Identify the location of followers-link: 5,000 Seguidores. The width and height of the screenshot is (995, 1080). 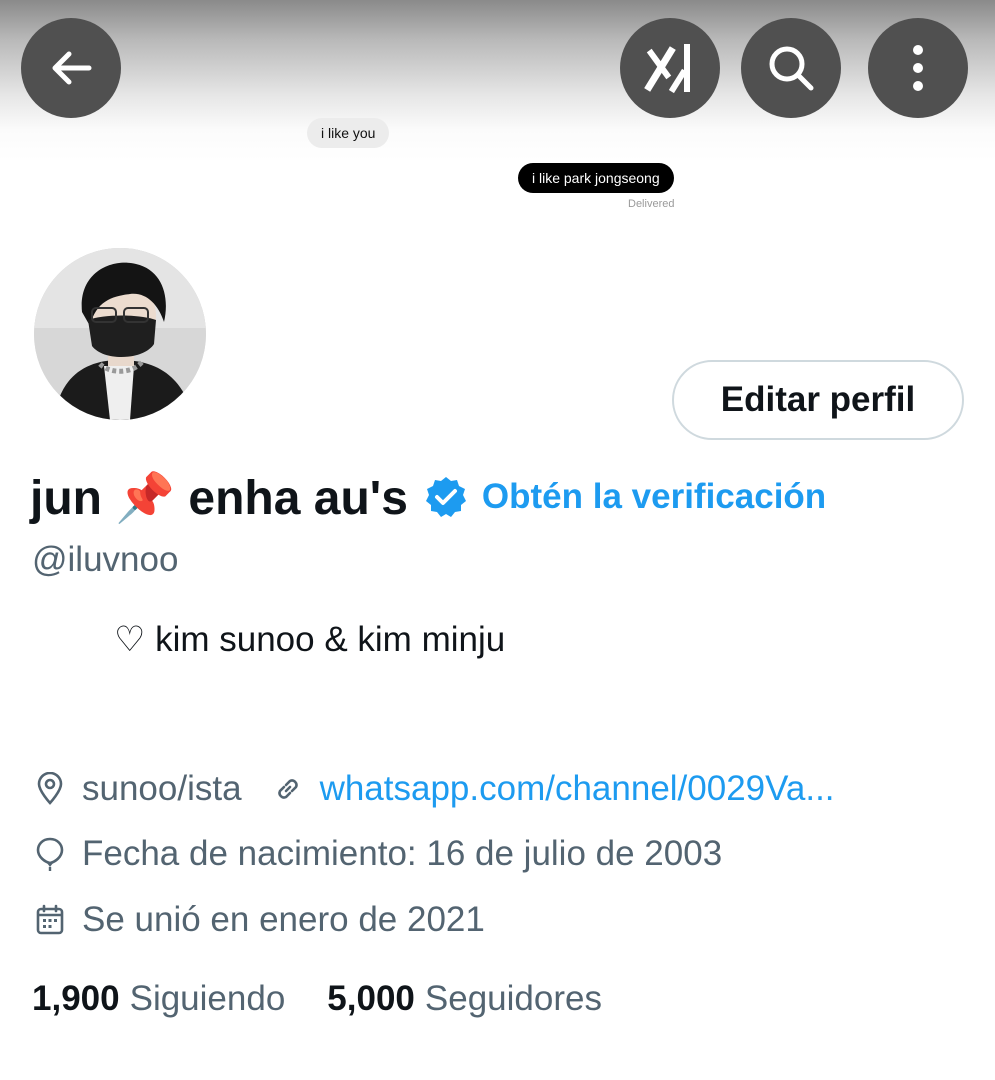
(464, 999).